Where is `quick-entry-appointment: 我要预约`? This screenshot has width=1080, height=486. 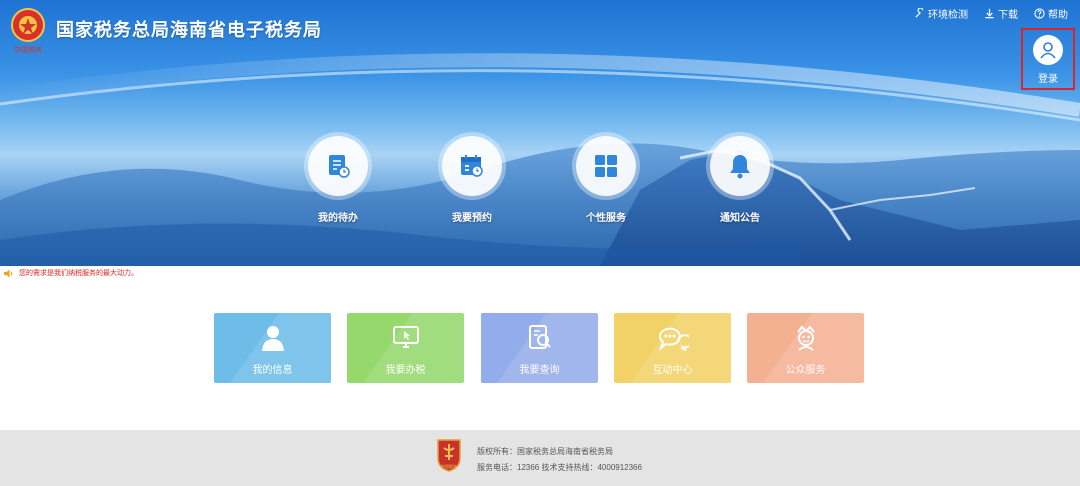 quick-entry-appointment: 我要预约 is located at coordinates (472, 180).